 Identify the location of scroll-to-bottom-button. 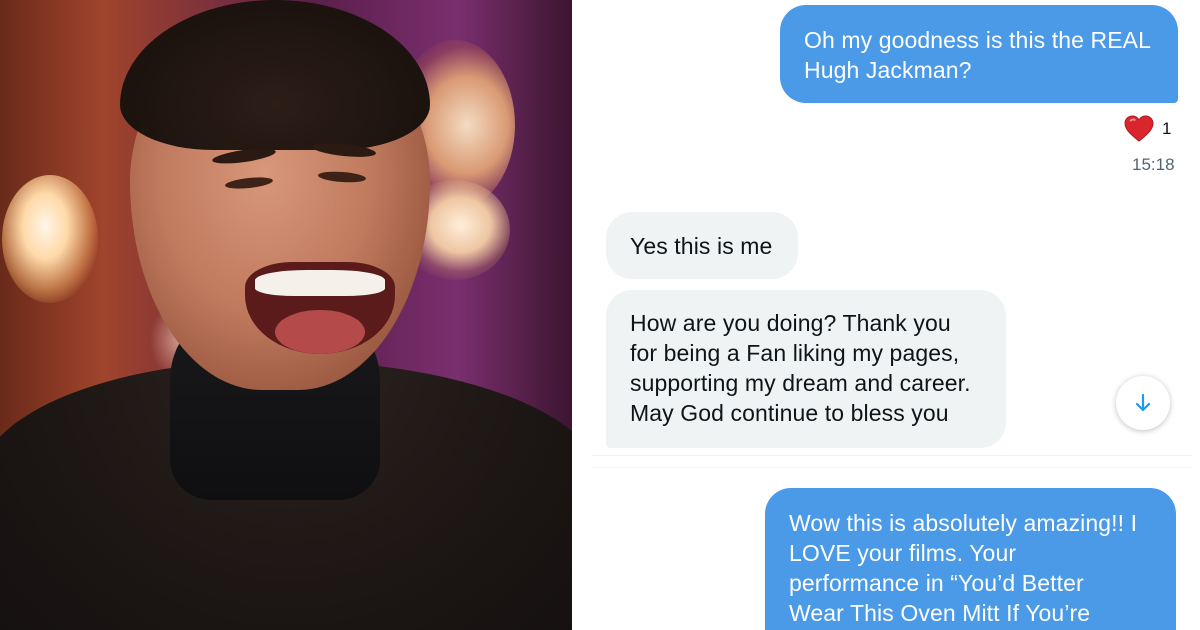
(1143, 403).